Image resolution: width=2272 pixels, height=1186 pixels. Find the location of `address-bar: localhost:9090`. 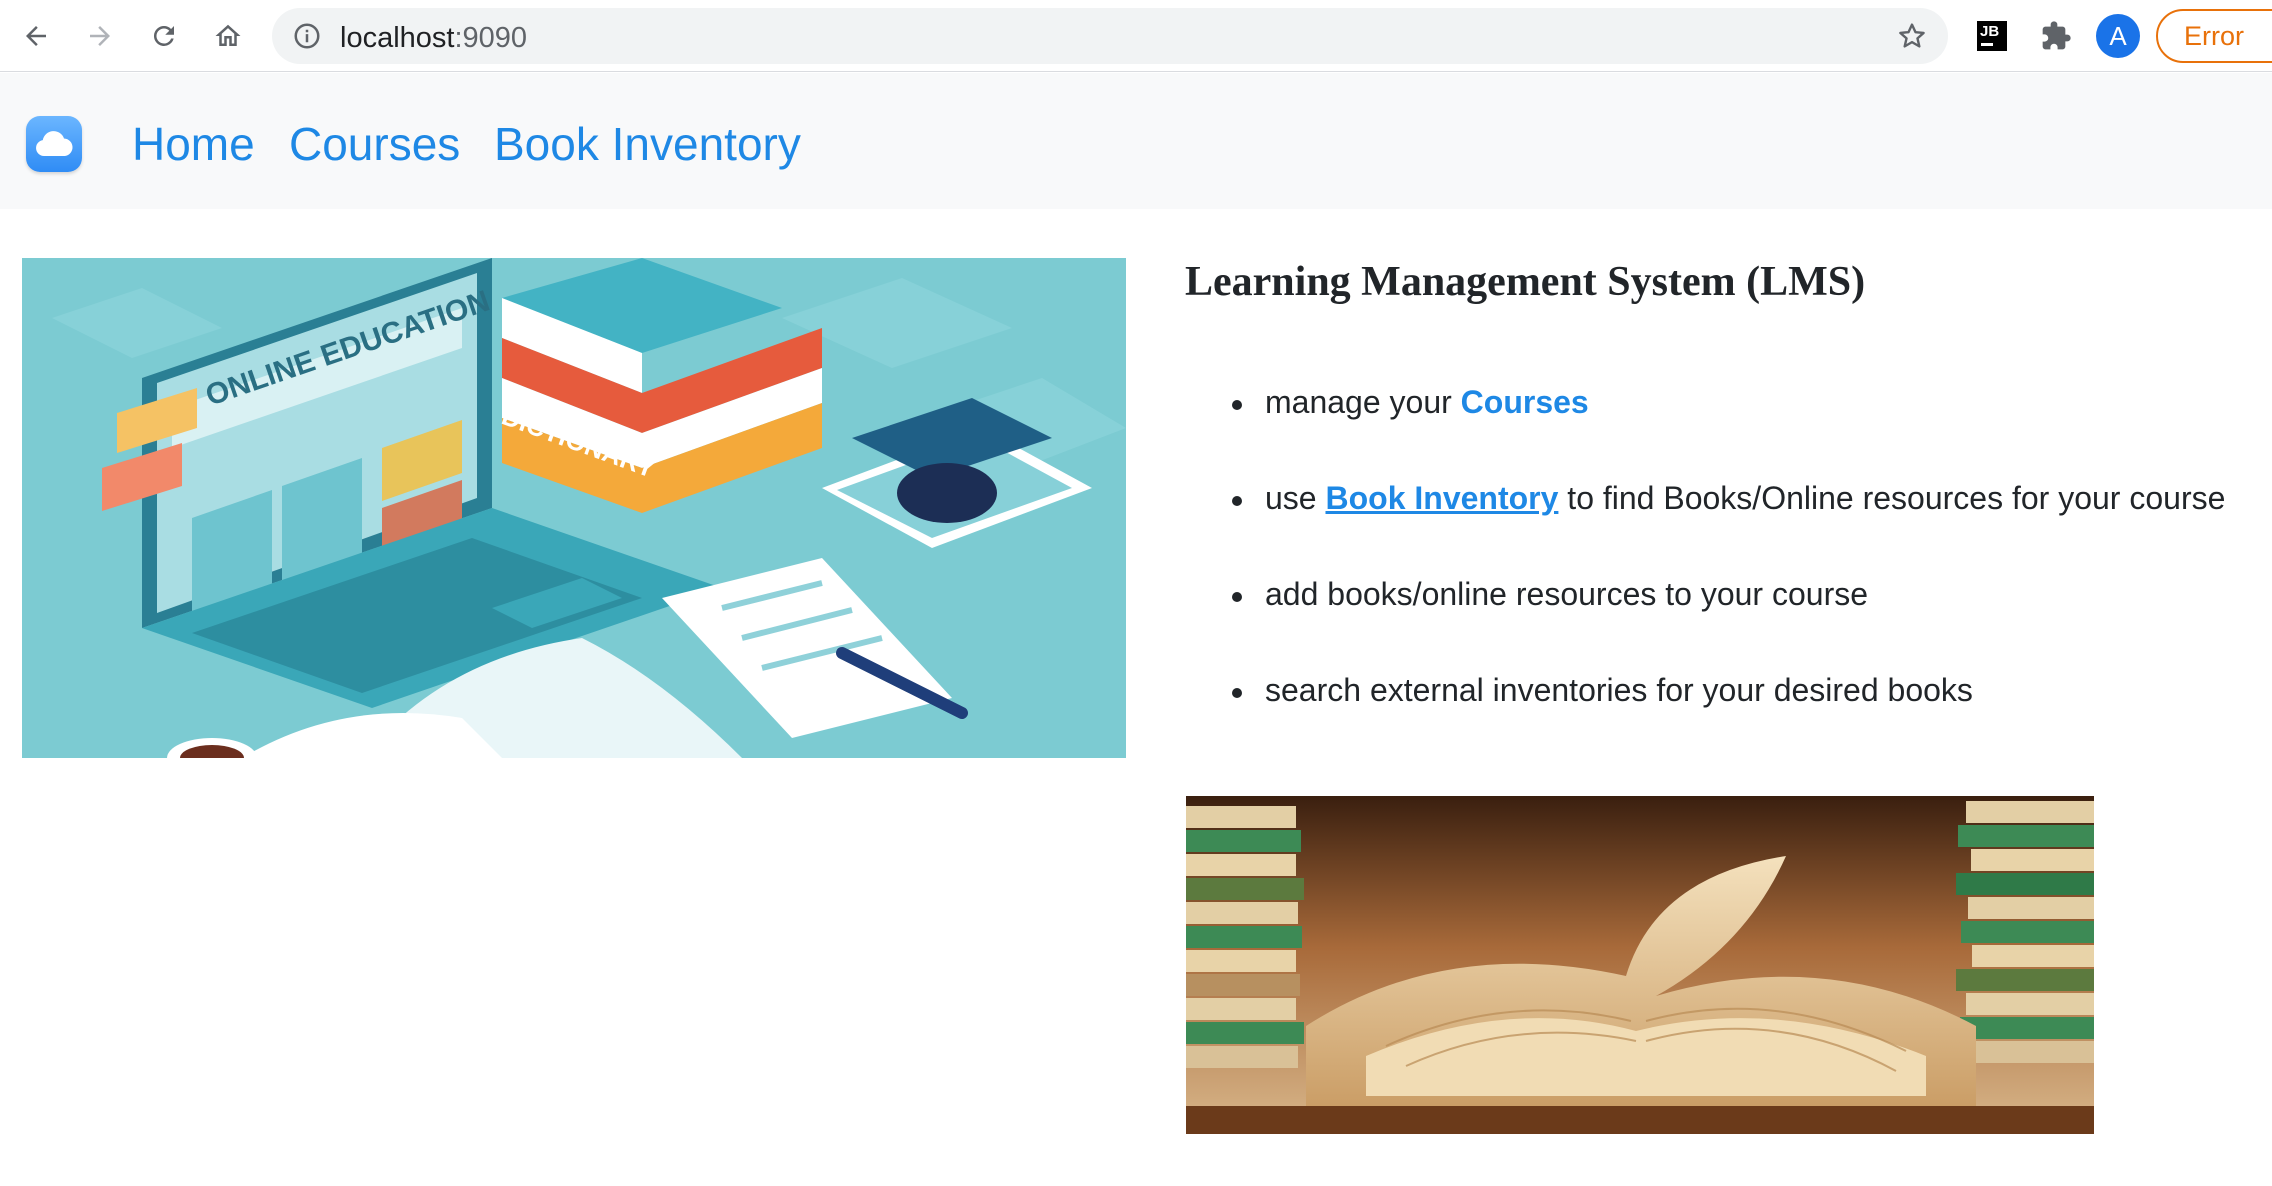

address-bar: localhost:9090 is located at coordinates (1110, 36).